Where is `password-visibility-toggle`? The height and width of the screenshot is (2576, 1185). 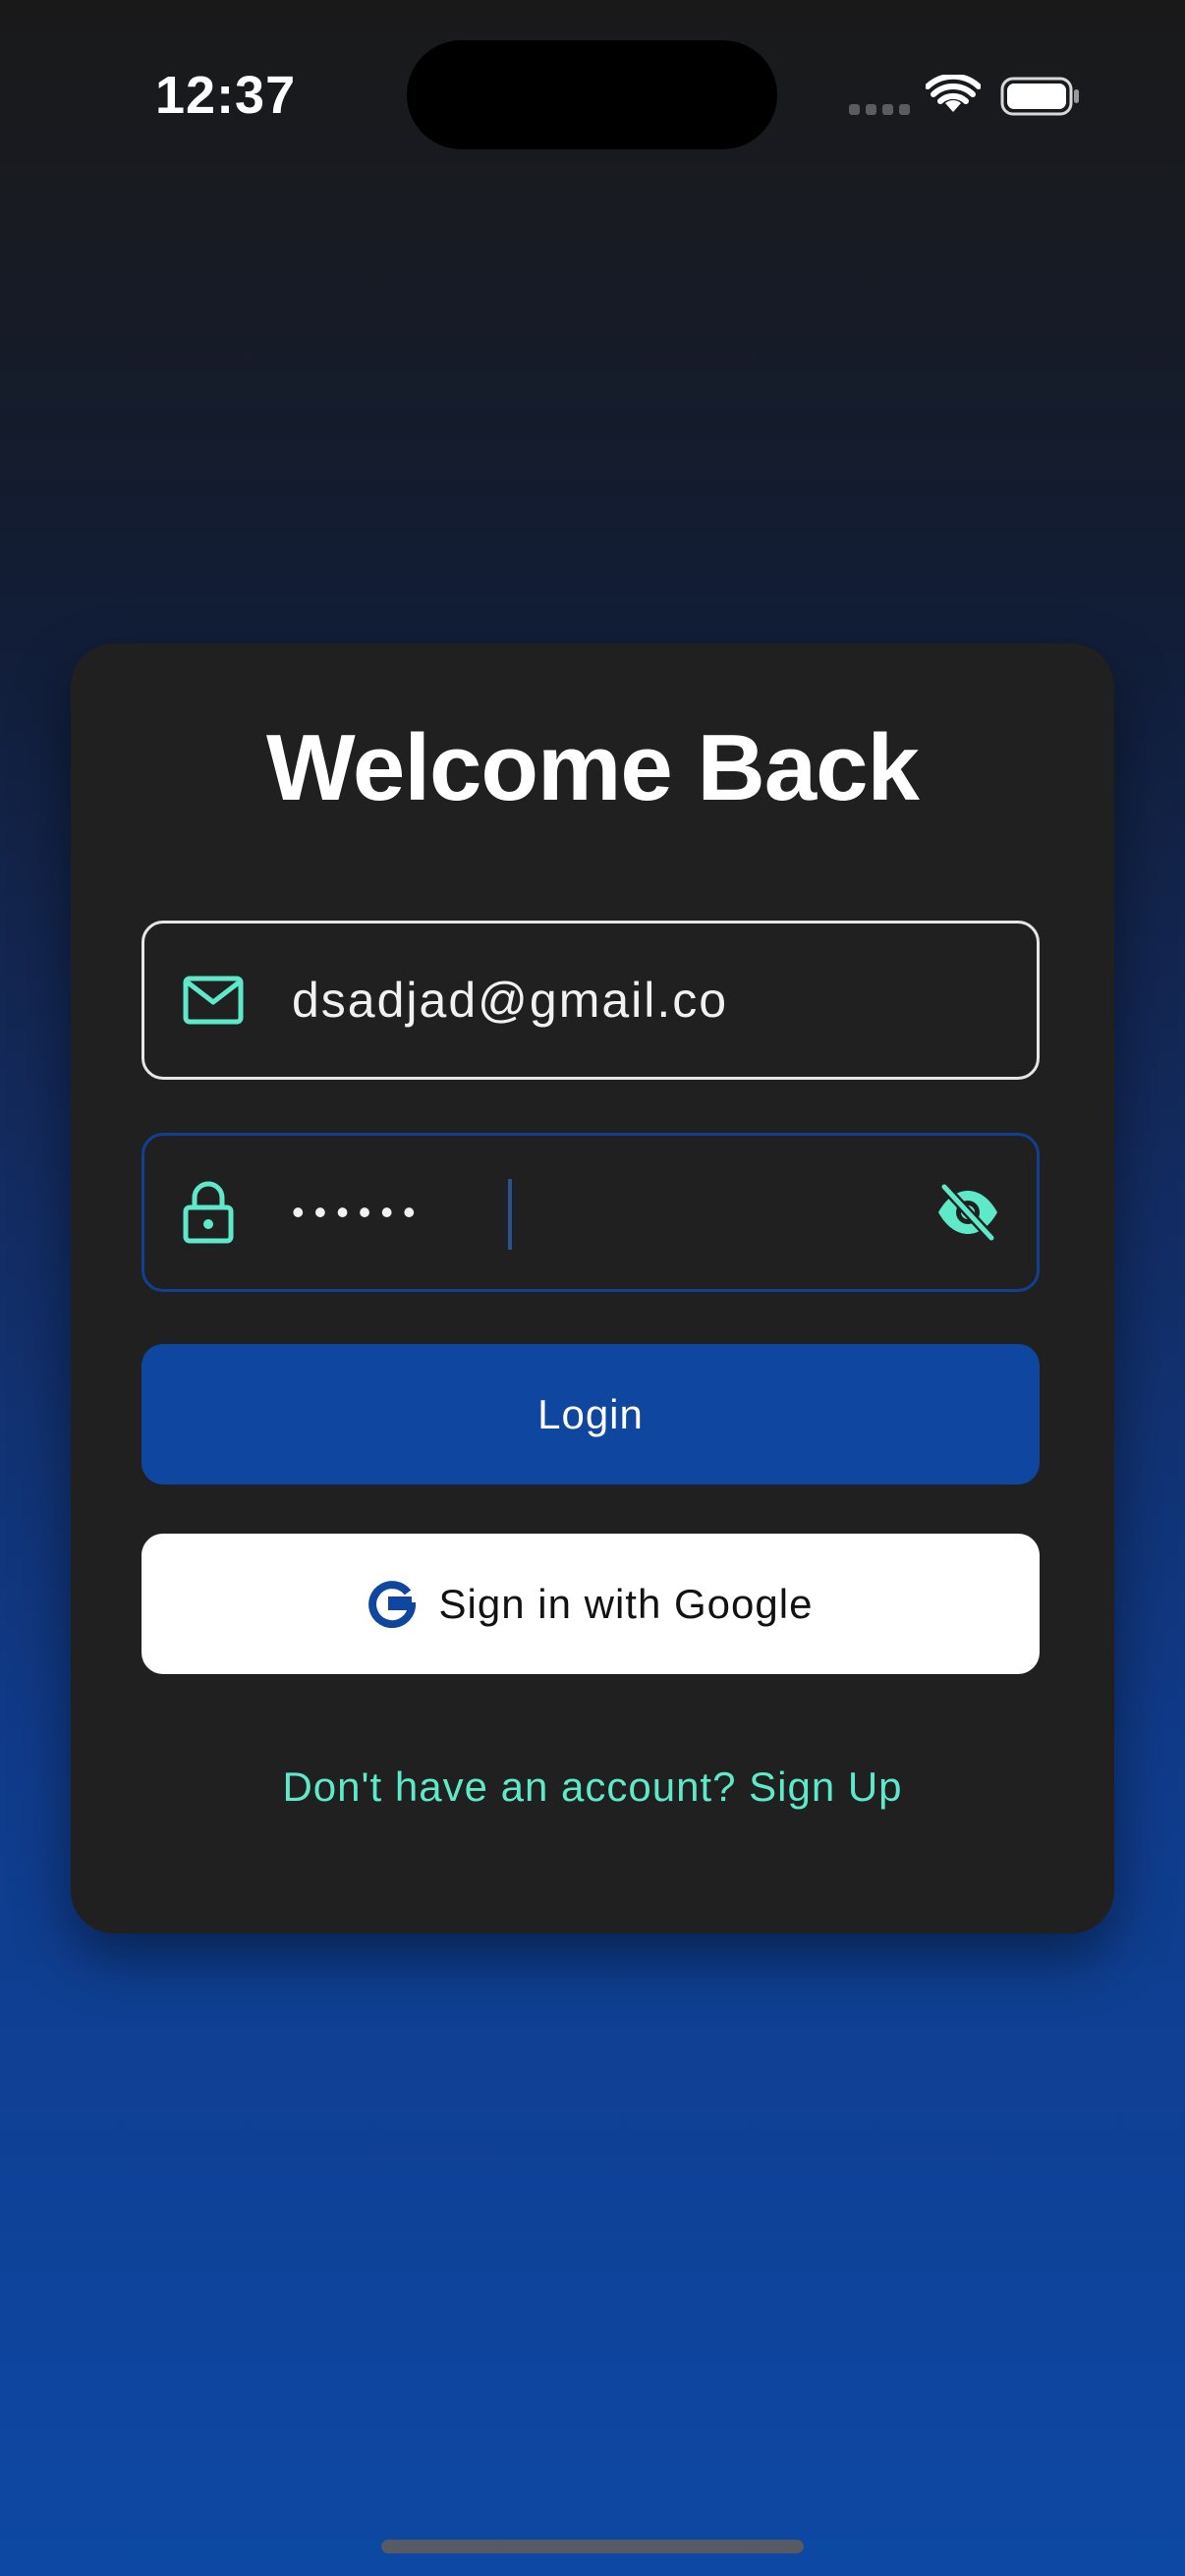 password-visibility-toggle is located at coordinates (968, 1212).